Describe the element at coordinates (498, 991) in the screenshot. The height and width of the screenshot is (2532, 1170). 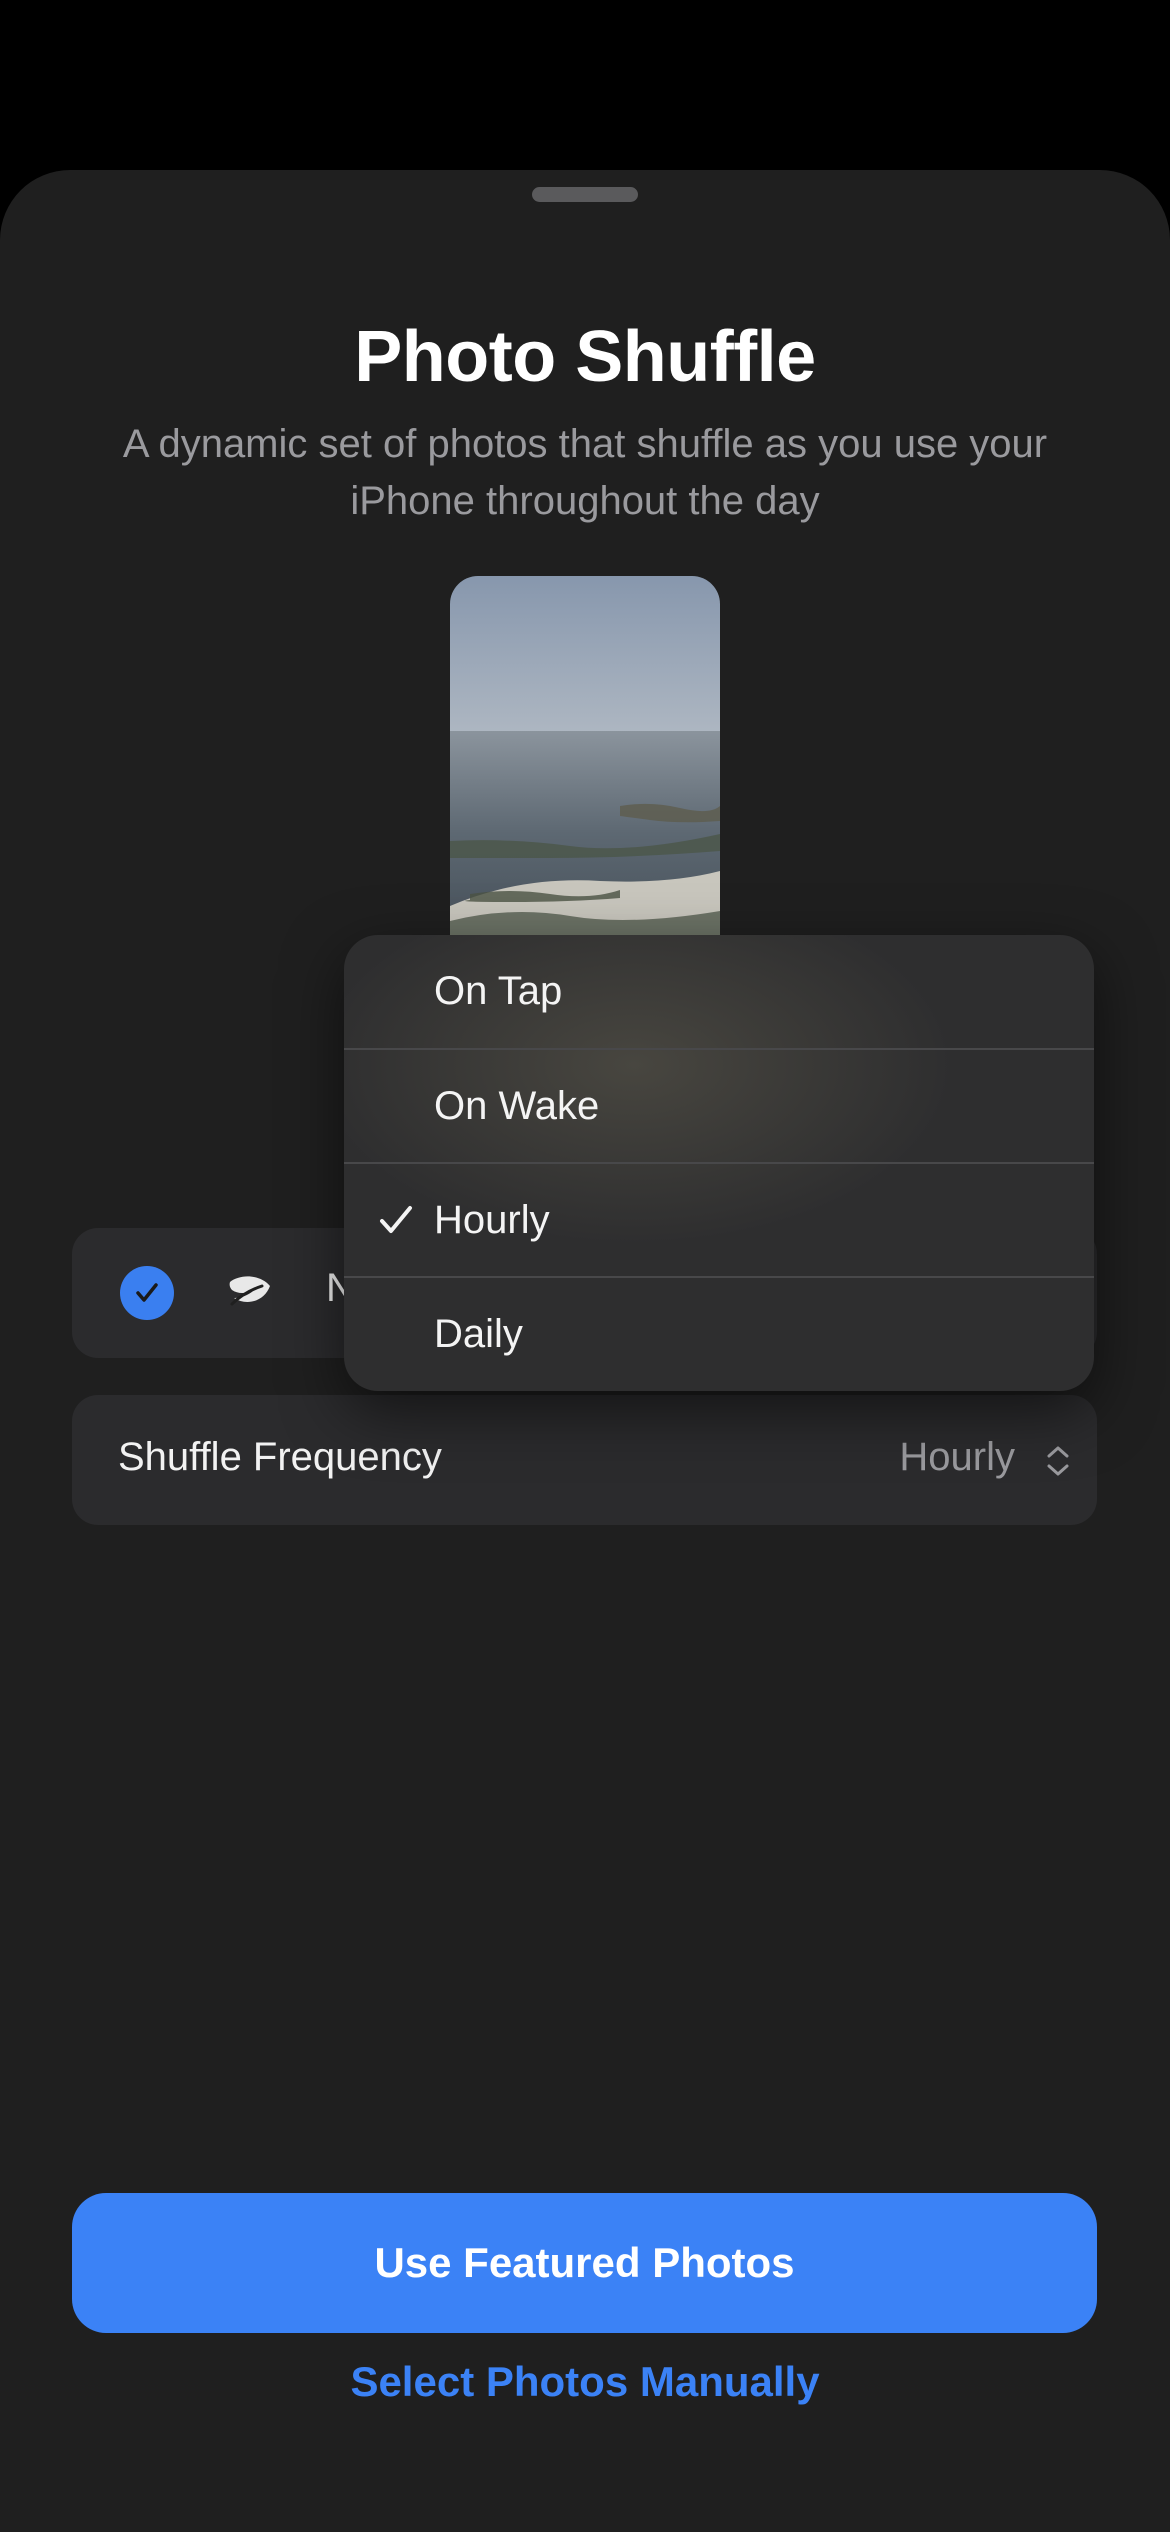
I see `menu-item-label: On Tap` at that location.